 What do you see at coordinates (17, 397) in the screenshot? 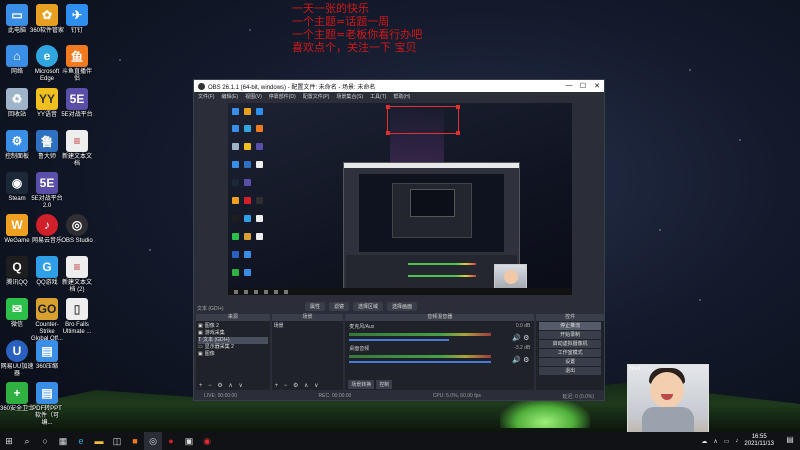
I see `desktop-icon-360-security: +360安全卫士` at bounding box center [17, 397].